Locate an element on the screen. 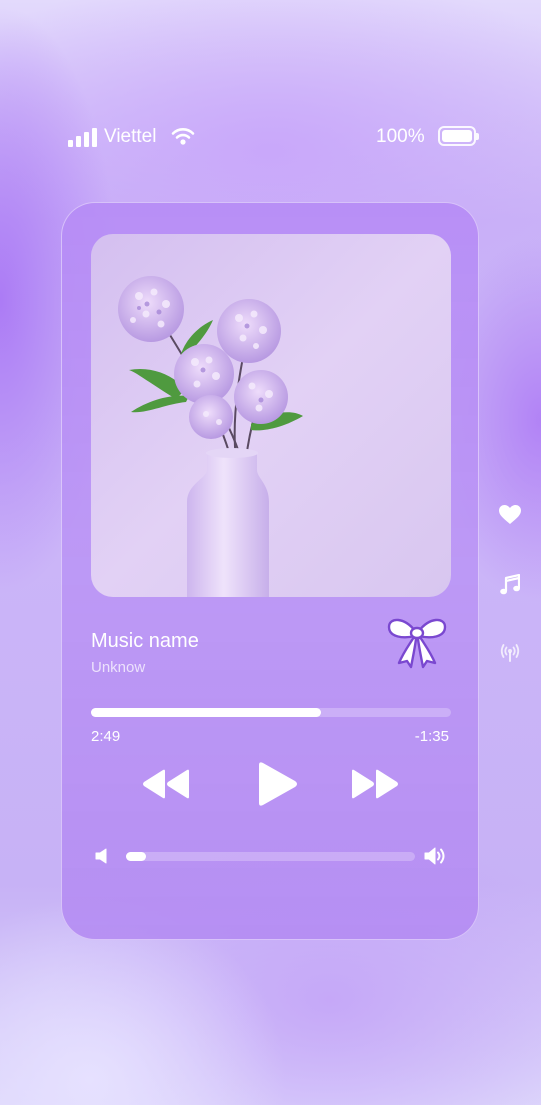 The width and height of the screenshot is (541, 1105). wifi-icon is located at coordinates (183, 138).